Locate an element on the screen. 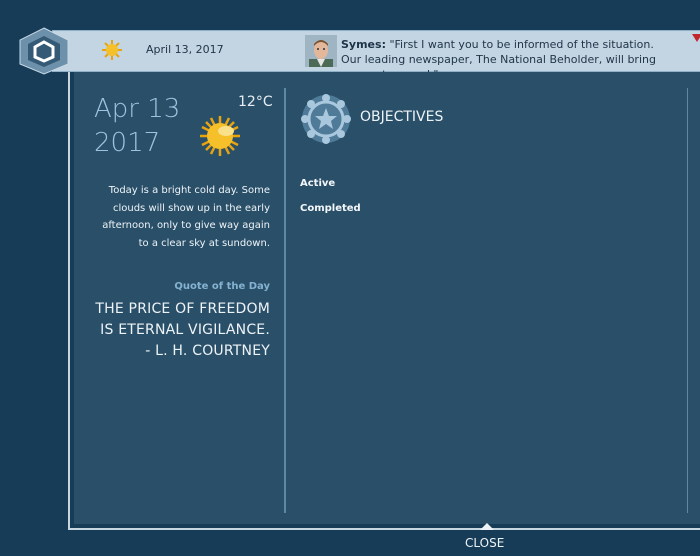 The height and width of the screenshot is (556, 700). weather-date-day: Apr 13 is located at coordinates (137, 109).